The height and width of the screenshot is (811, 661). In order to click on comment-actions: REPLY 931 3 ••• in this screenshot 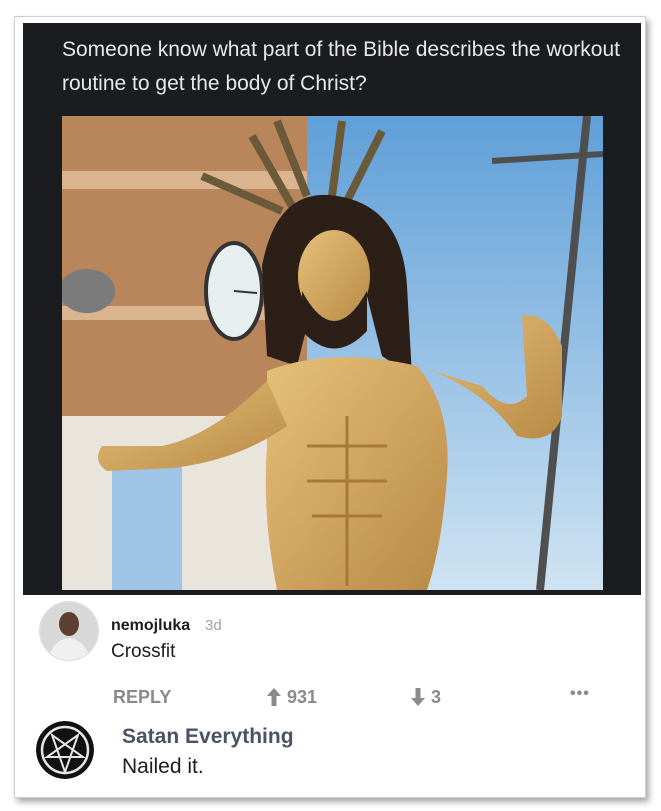, I will do `click(332, 698)`.